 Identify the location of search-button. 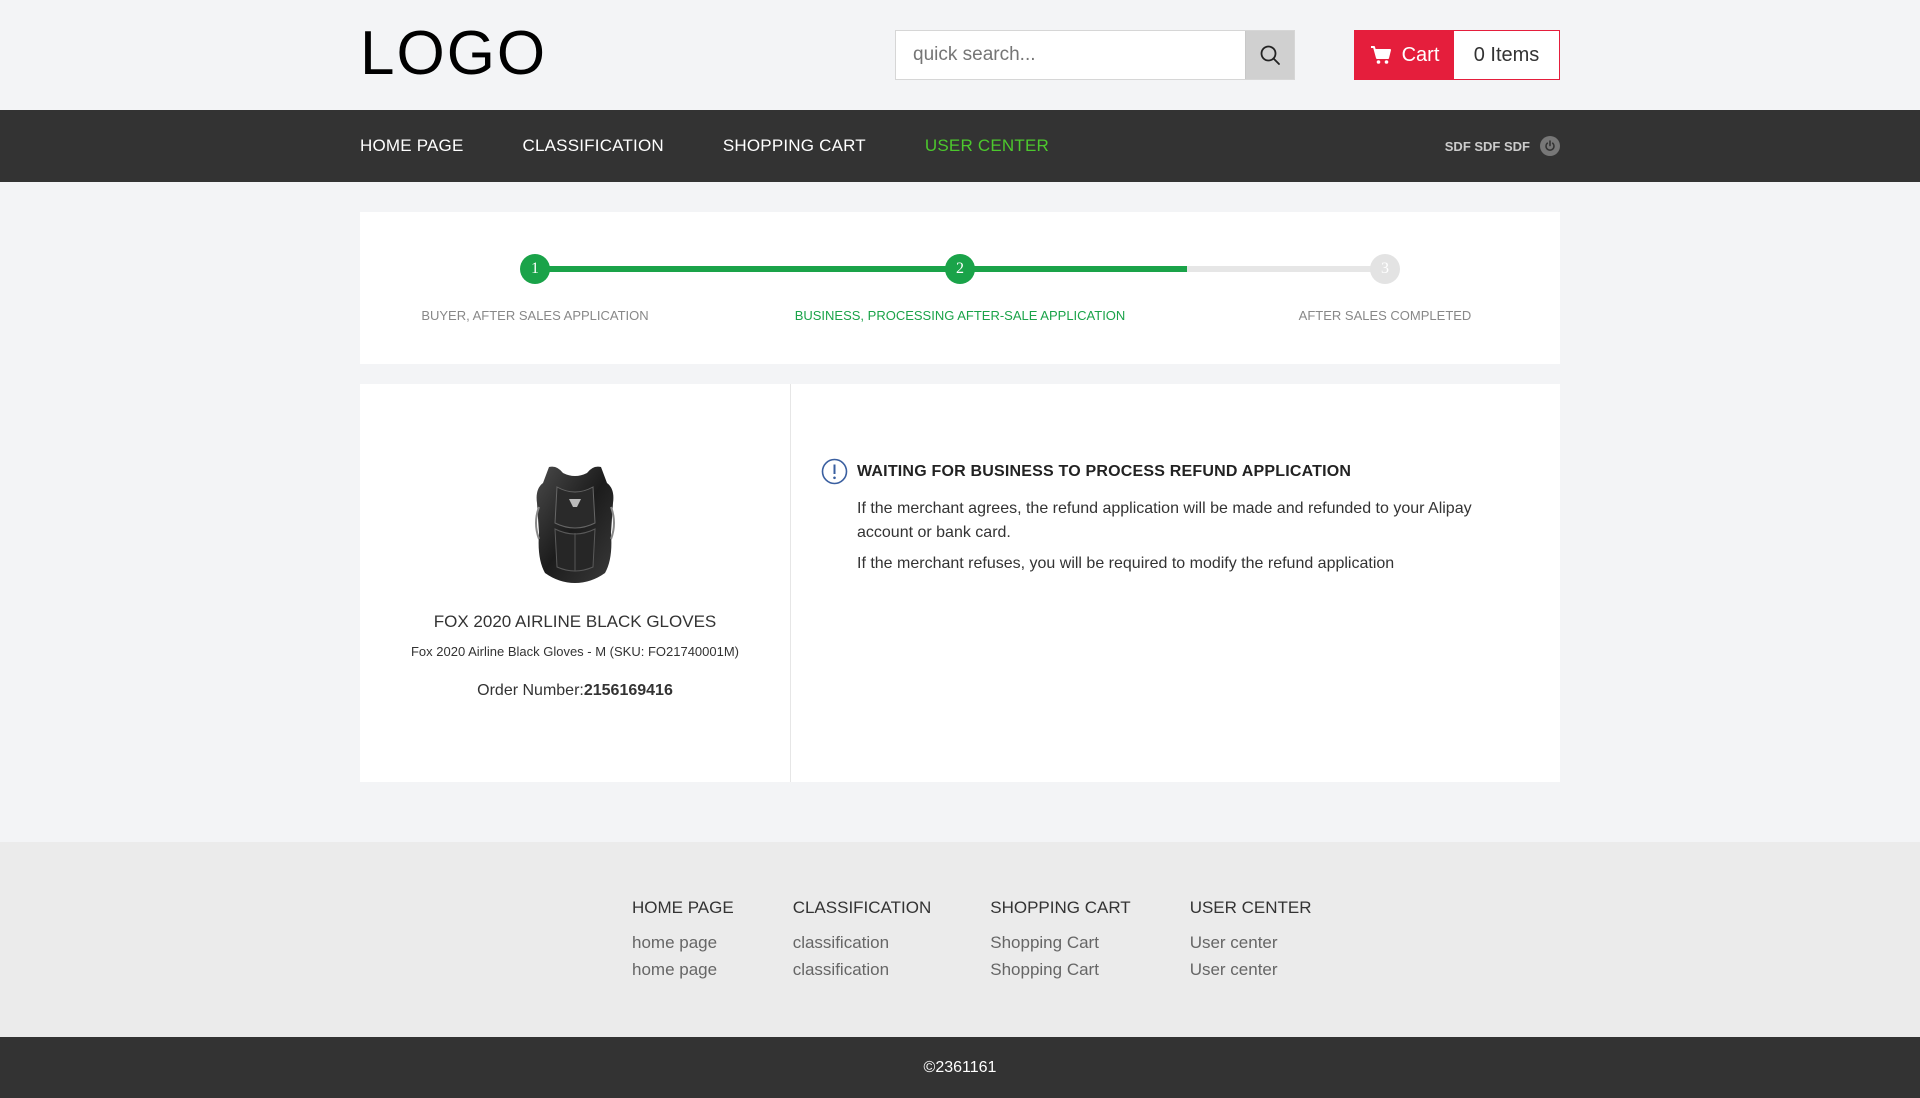
(1269, 55).